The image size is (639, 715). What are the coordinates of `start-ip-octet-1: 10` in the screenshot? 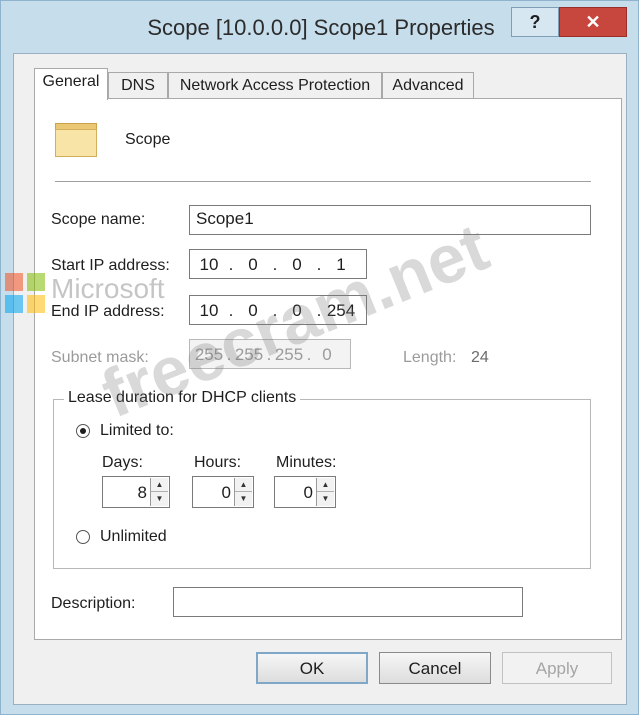 It's located at (209, 264).